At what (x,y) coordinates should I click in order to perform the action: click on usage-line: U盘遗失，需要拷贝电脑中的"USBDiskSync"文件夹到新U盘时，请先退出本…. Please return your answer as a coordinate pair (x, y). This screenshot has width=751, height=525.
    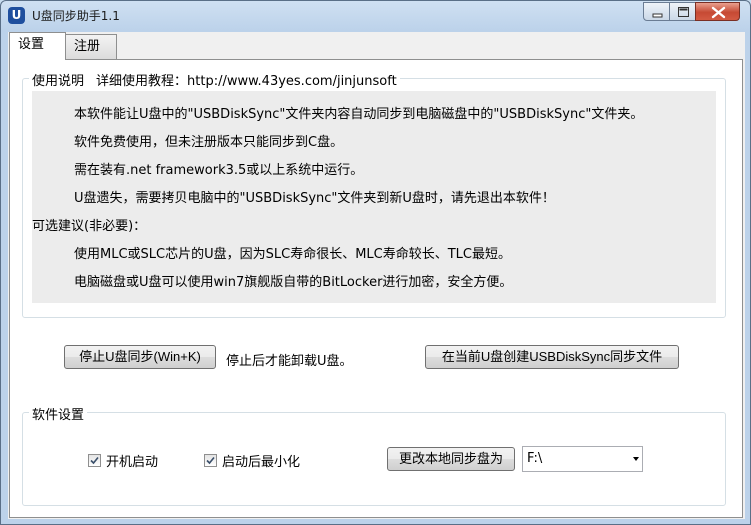
    Looking at the image, I should click on (314, 198).